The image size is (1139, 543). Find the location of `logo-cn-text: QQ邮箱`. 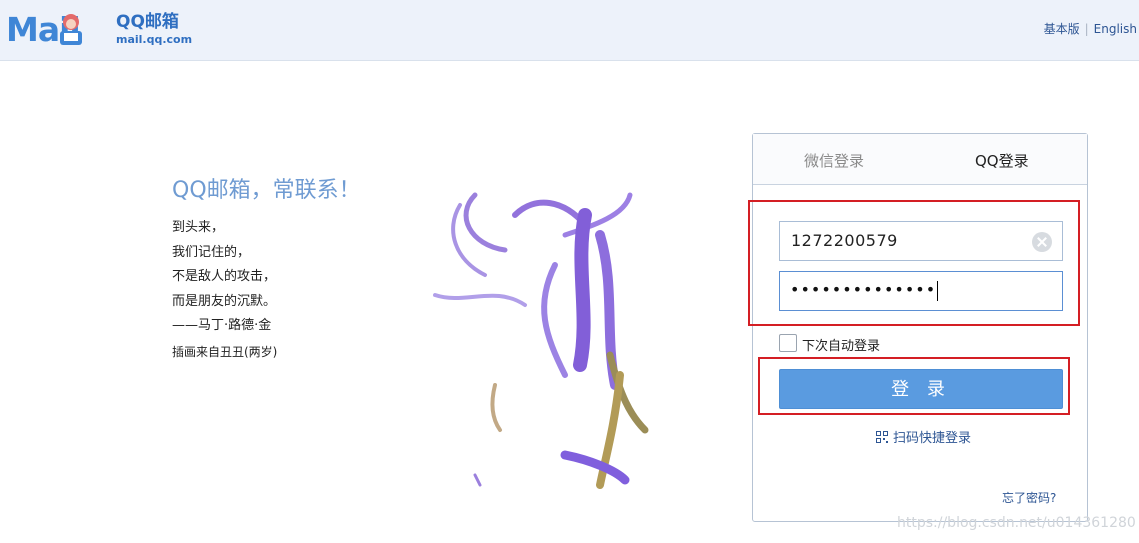

logo-cn-text: QQ邮箱 is located at coordinates (147, 22).